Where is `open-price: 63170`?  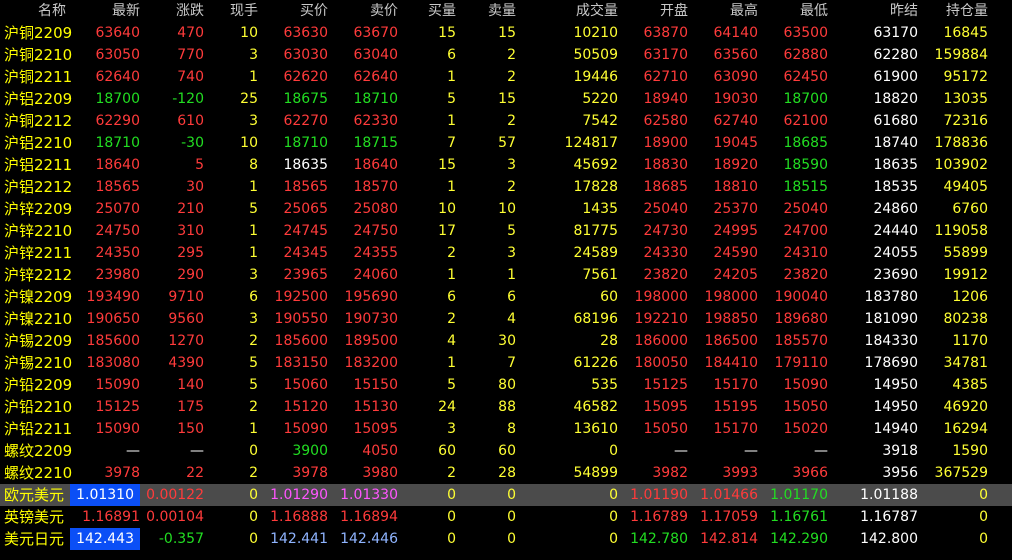 open-price: 63170 is located at coordinates (665, 55).